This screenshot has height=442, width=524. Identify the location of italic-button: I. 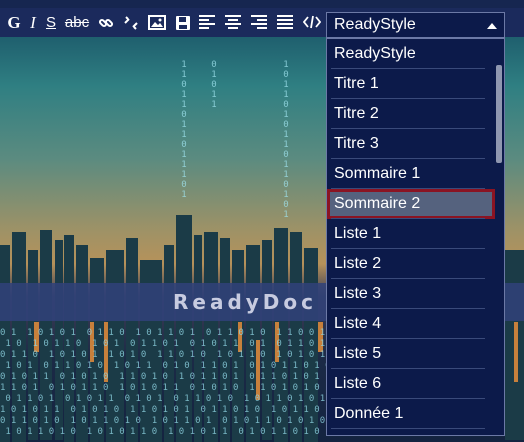
(33, 22).